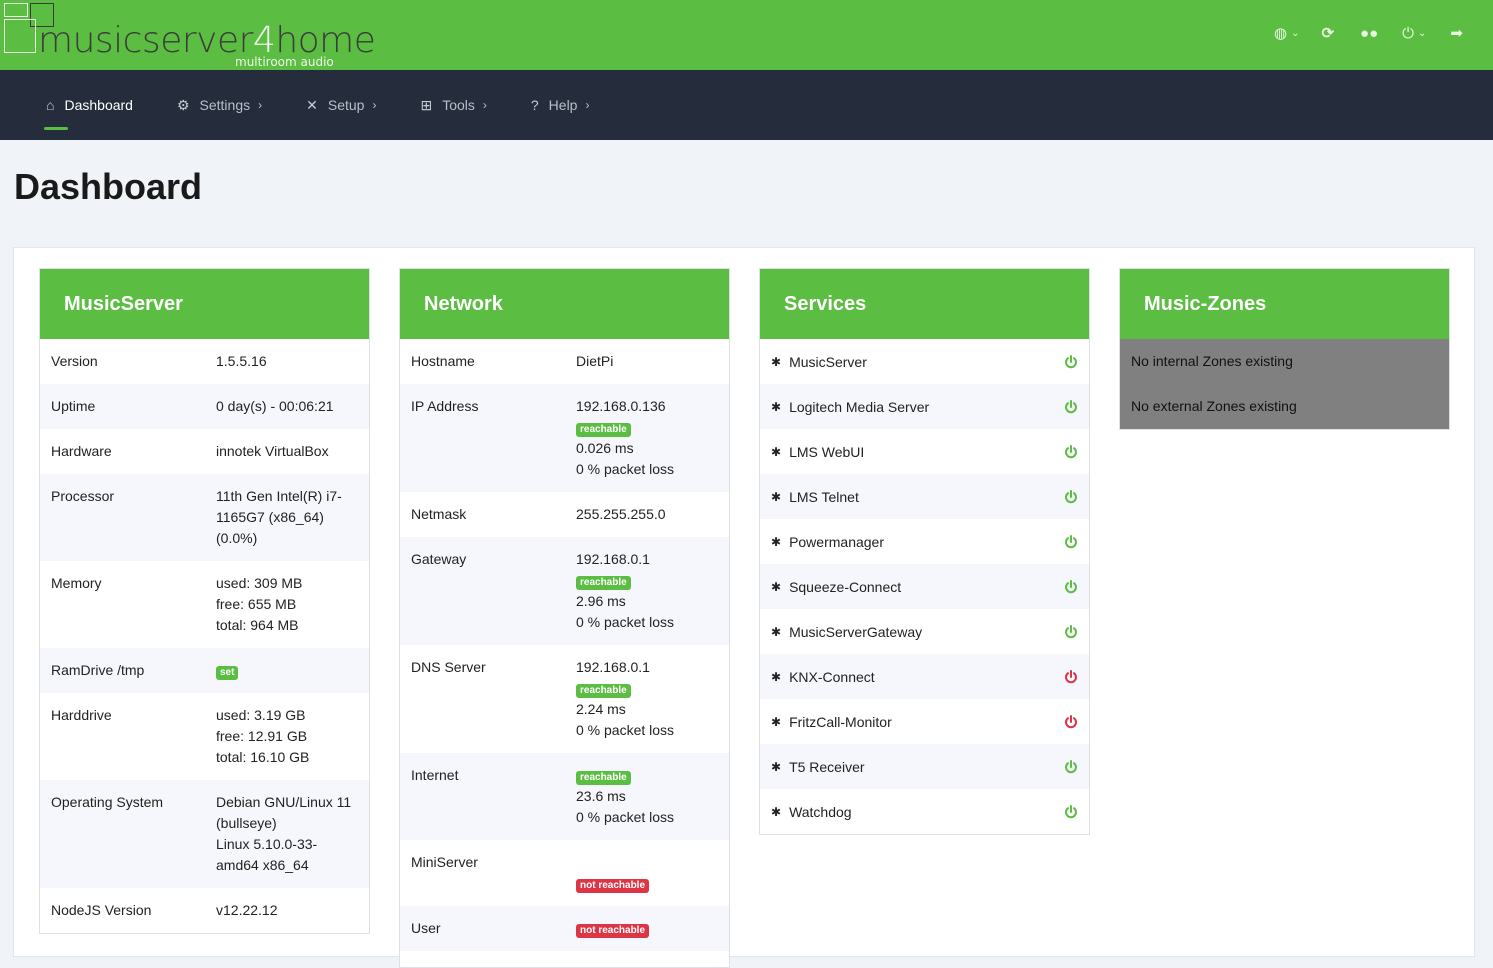 The image size is (1493, 968). I want to click on service-row: ✱ Watchdog, so click(924, 811).